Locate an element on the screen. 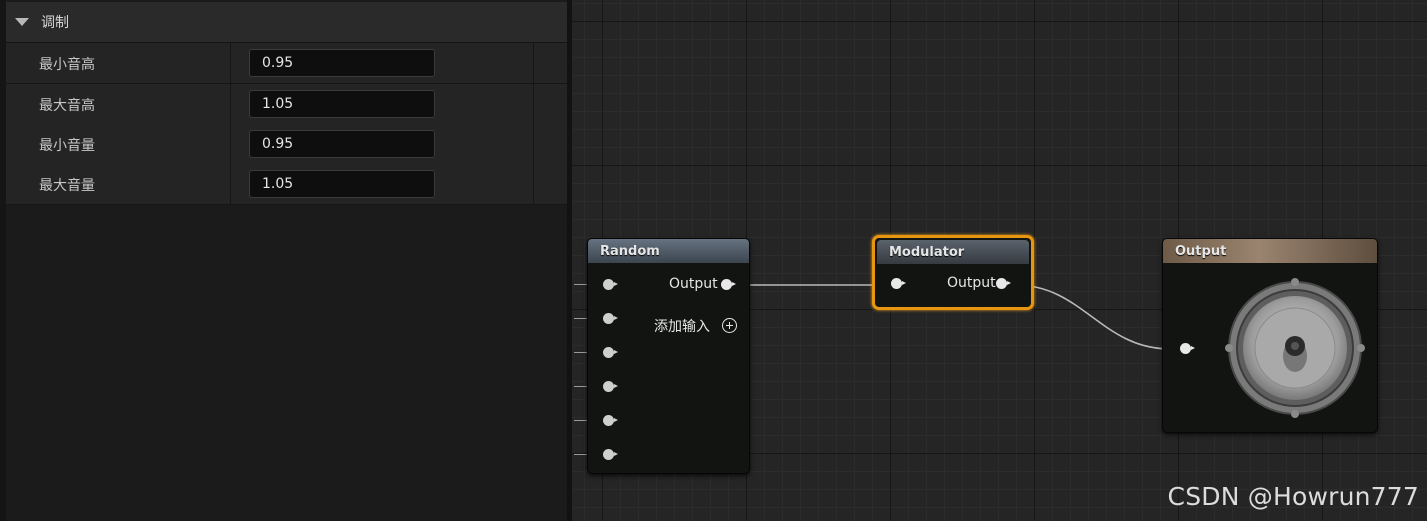 The width and height of the screenshot is (1427, 521). random-node-header: Random is located at coordinates (668, 251).